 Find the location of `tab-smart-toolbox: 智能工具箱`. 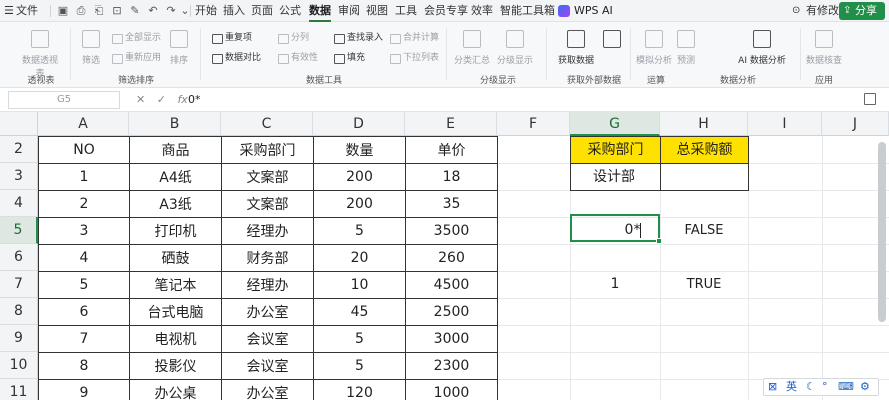

tab-smart-toolbox: 智能工具箱 is located at coordinates (527, 11).